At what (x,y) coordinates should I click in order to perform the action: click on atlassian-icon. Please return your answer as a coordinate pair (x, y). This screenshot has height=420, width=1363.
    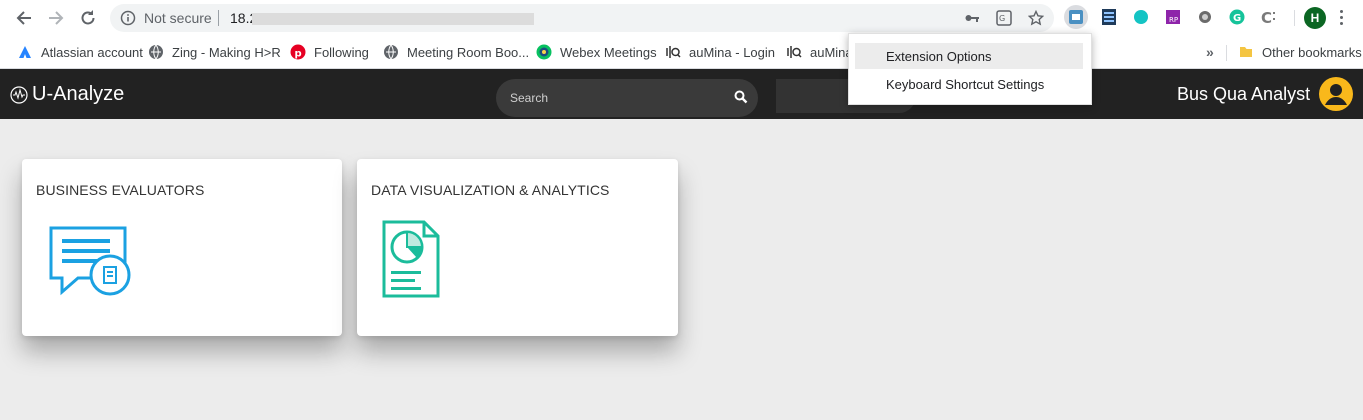
    Looking at the image, I should click on (25, 52).